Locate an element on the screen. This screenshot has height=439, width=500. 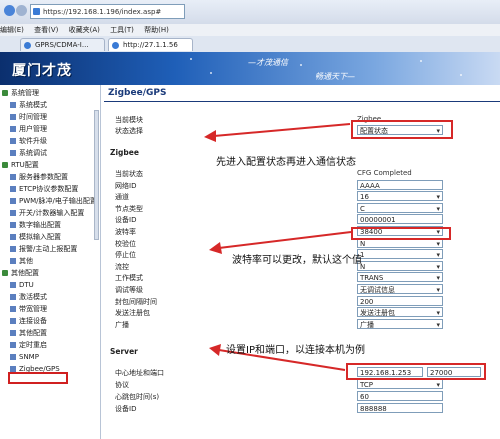
sidebar-item-label: 用户管理 is located at coordinates (33, 129).